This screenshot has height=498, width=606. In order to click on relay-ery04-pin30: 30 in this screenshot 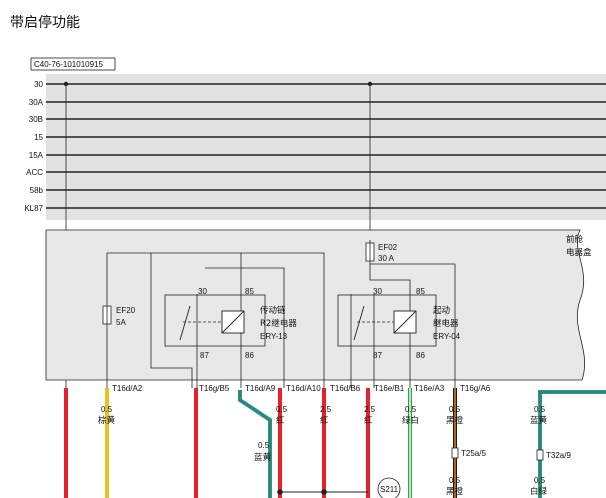, I will do `click(377, 291)`.